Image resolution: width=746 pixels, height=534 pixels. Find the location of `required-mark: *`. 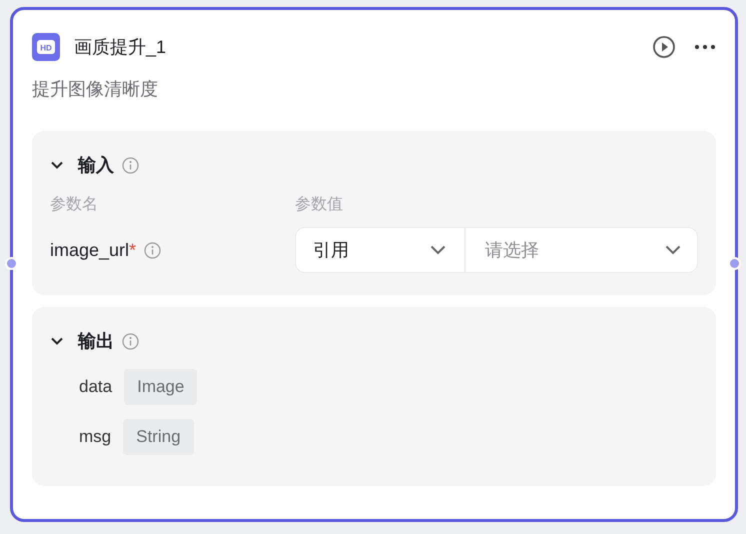

required-mark: * is located at coordinates (132, 250).